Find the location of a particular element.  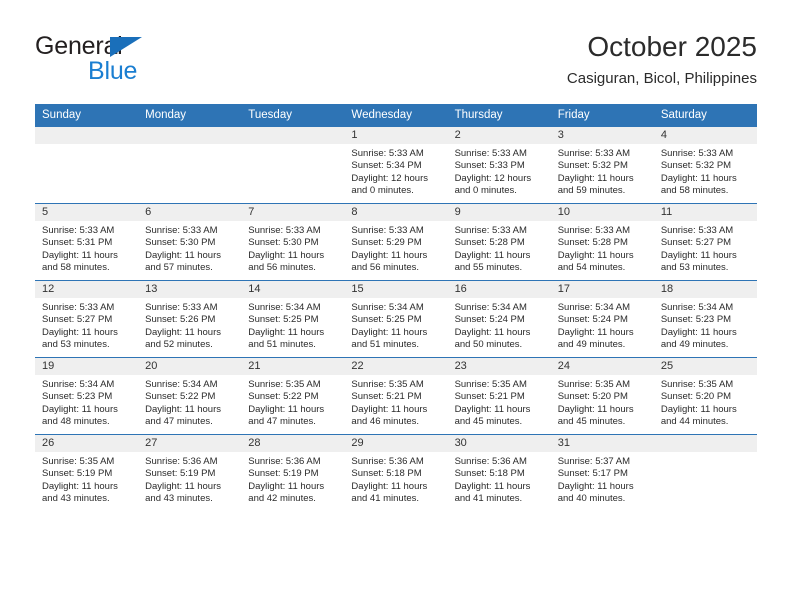

sunset-text: Sunset: 5:18 PM is located at coordinates (386, 474).